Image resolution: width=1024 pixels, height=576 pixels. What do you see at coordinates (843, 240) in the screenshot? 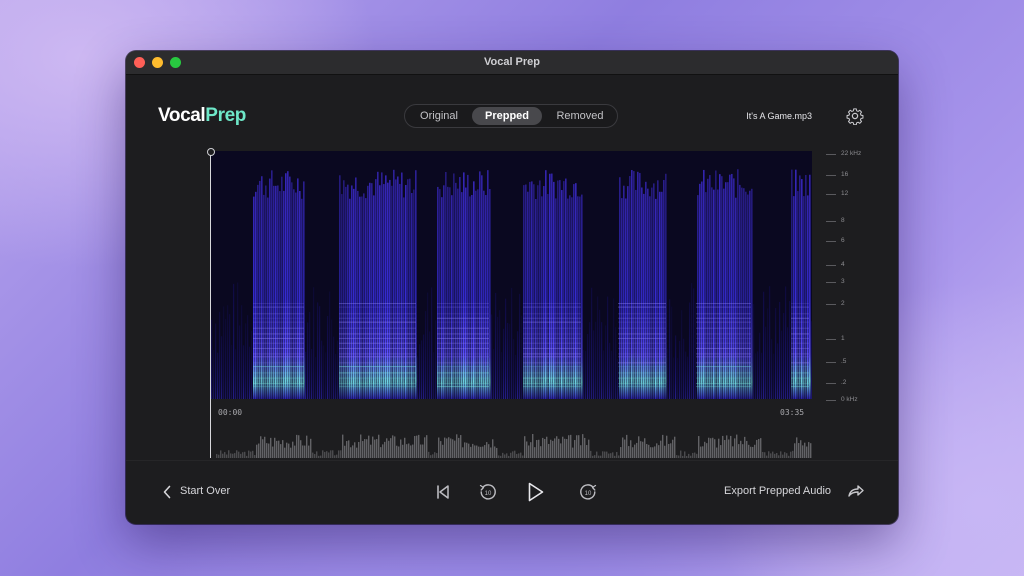
I see `frequency-label: 6` at bounding box center [843, 240].